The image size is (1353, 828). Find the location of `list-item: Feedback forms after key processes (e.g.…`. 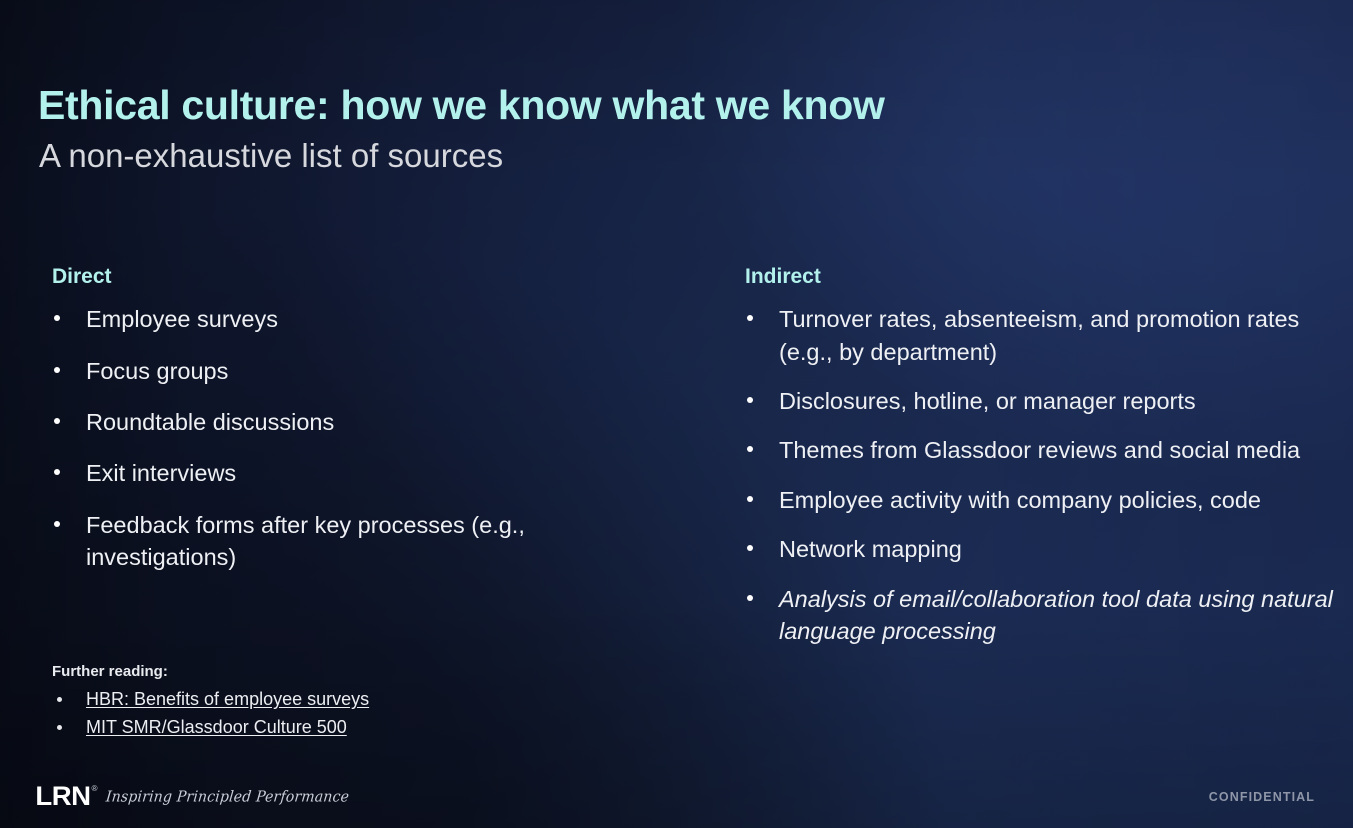

list-item: Feedback forms after key processes (e.g.… is located at coordinates (352, 541).